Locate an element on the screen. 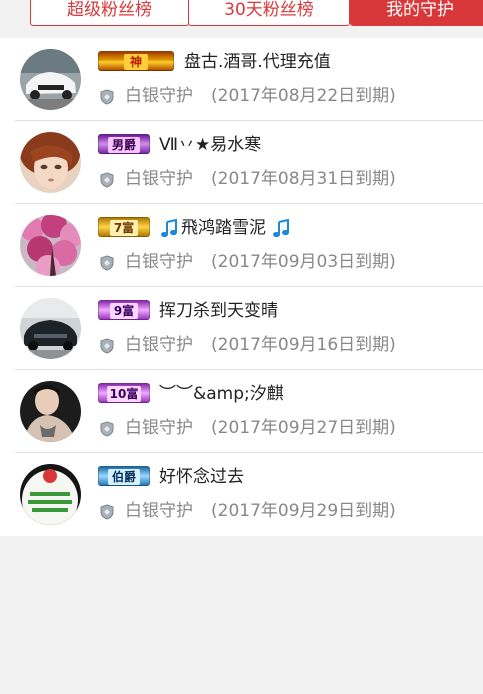 The height and width of the screenshot is (694, 483). guard-list-item: 男爵 Ⅶ丷★易水寒 白银守护 (2017年08月31日到期) is located at coordinates (241, 162).